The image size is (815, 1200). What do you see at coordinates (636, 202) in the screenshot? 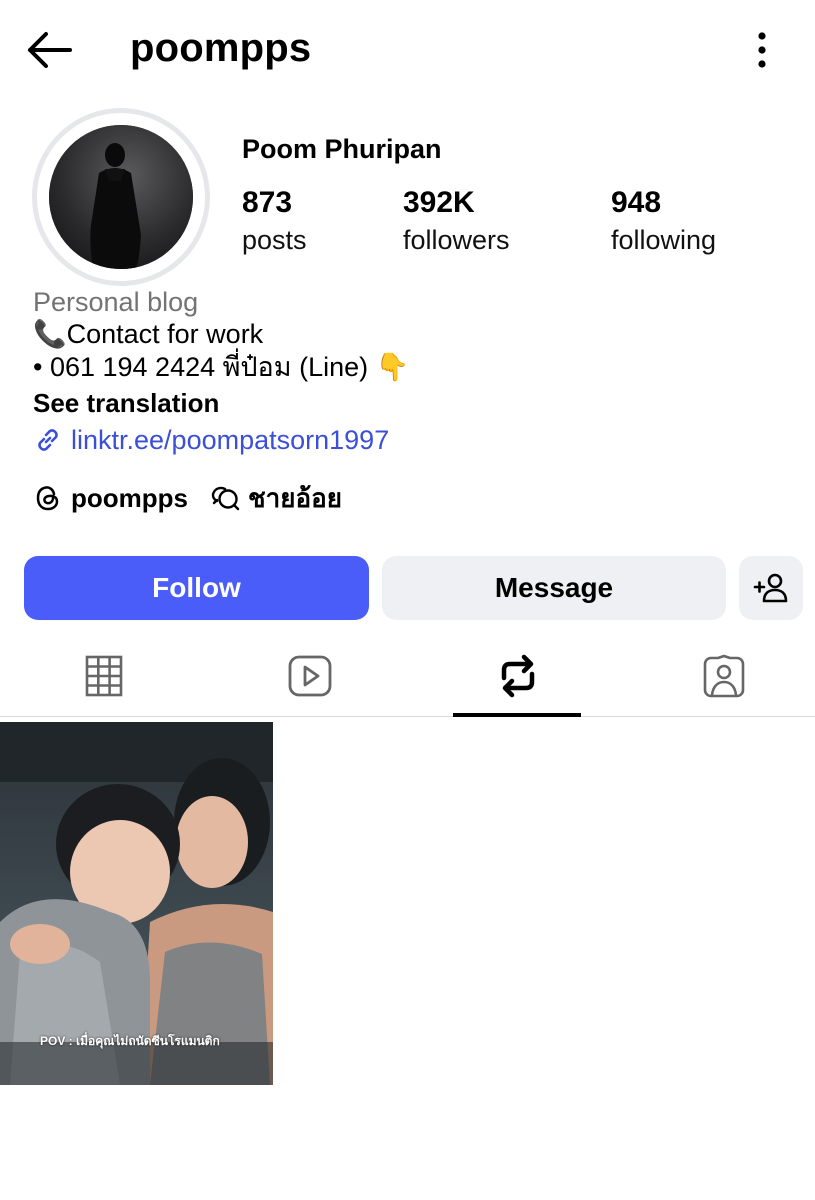
I see `following-count: 948` at bounding box center [636, 202].